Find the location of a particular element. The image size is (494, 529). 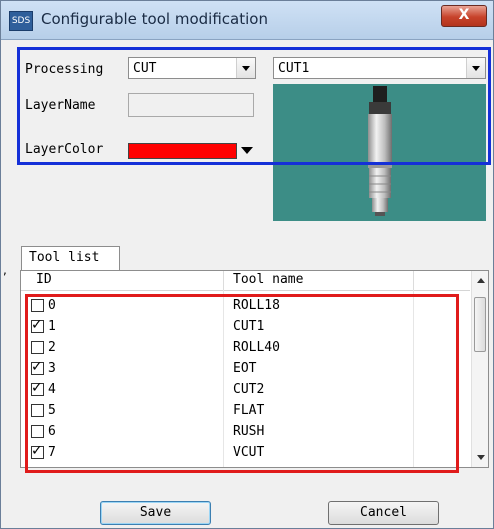

cancel-button: Cancel is located at coordinates (383, 513).